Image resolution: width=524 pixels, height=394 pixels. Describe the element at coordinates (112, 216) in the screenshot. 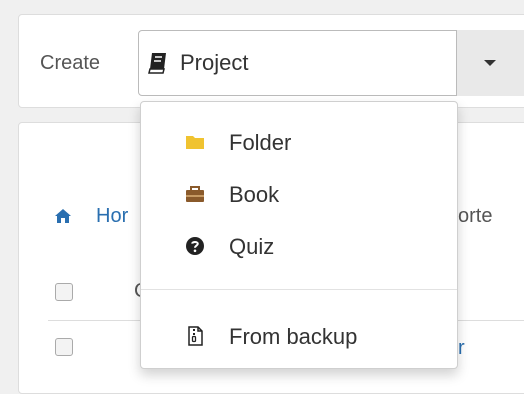

I see `home-link: Hor` at that location.